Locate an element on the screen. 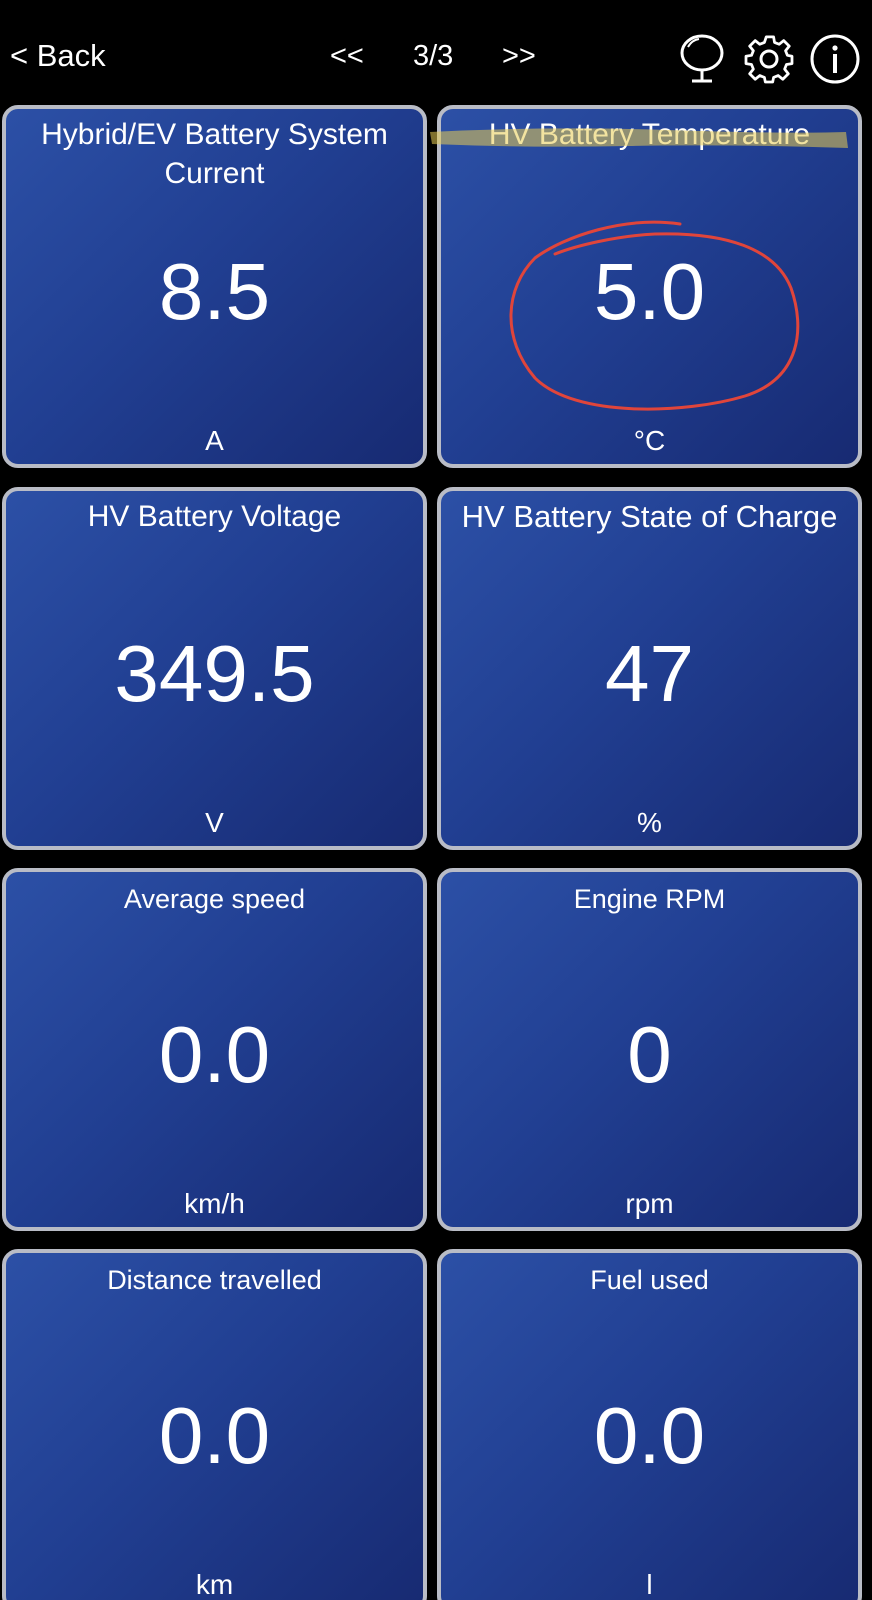  next-page-button: >> is located at coordinates (519, 56).